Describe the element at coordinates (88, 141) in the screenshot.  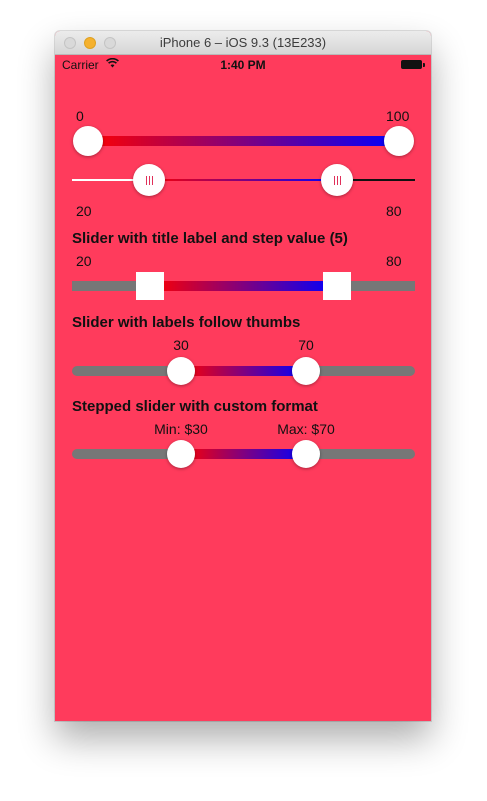
I see `slider1-lower-thumb` at that location.